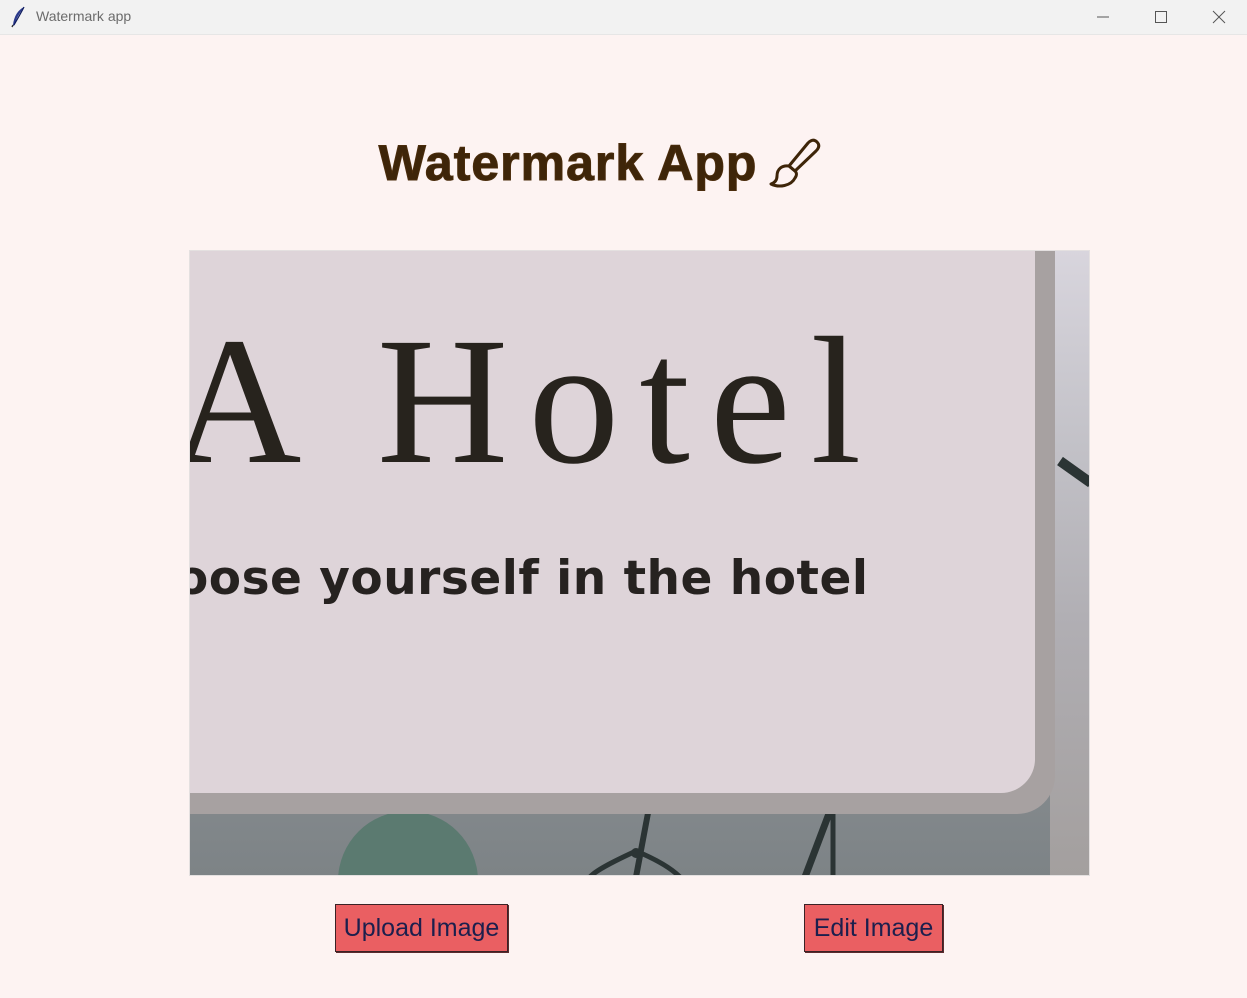 The width and height of the screenshot is (1247, 998). I want to click on preview-tagline: oose yourself in the hotel, so click(529, 578).